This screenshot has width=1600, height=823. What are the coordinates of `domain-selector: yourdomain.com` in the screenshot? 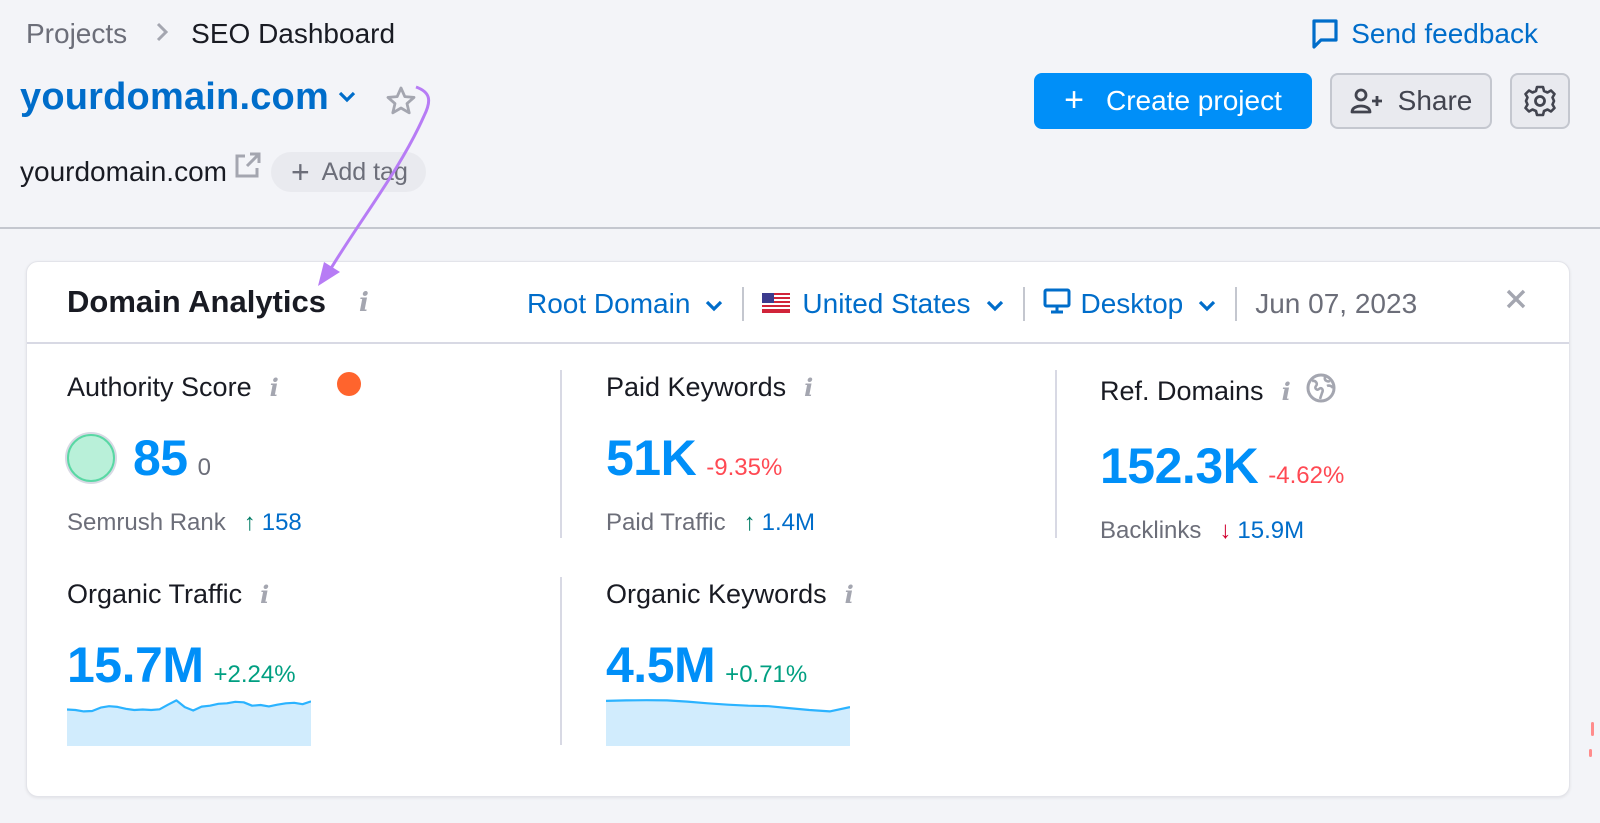 It's located at (188, 97).